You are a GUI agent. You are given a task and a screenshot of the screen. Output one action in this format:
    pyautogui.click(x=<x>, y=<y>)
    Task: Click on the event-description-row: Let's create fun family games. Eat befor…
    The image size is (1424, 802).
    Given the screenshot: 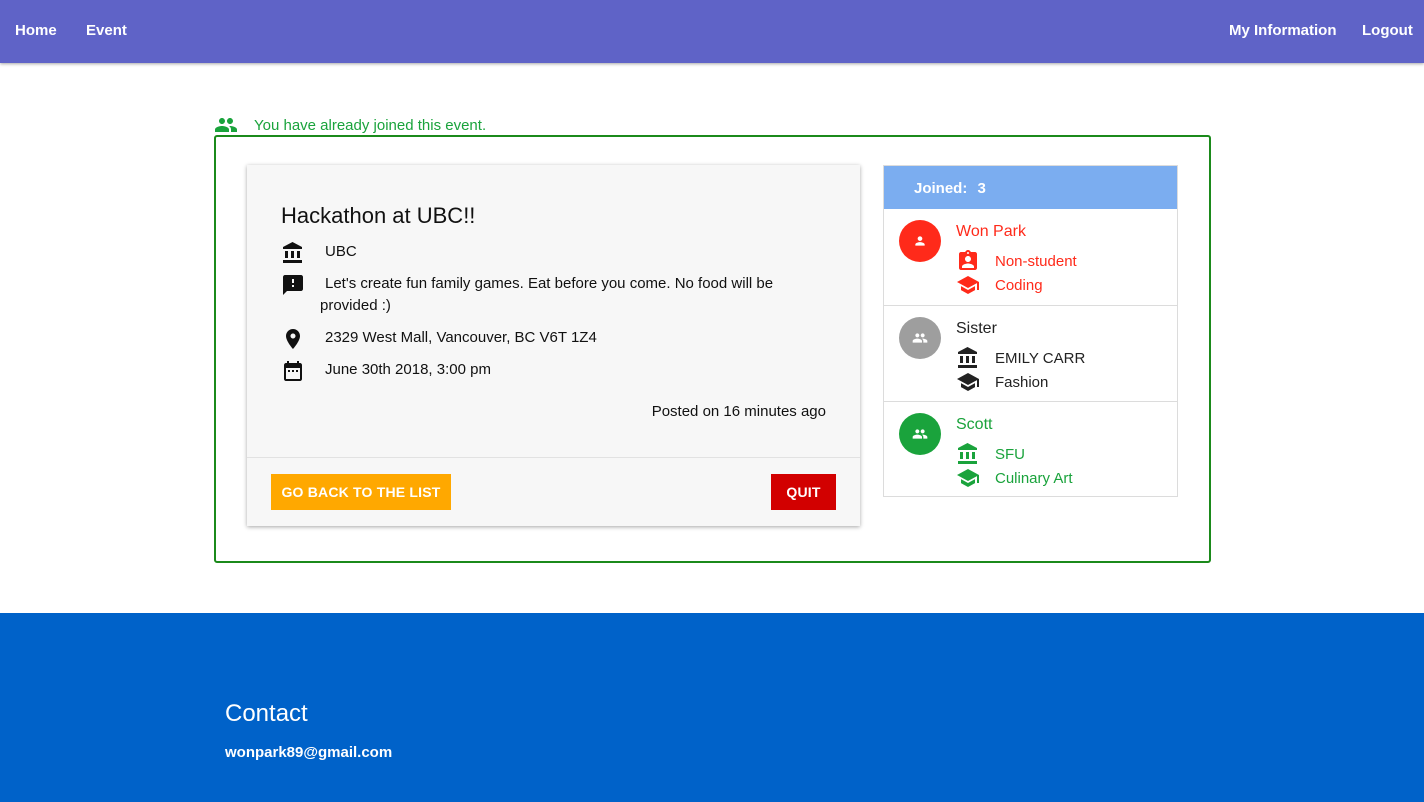 What is the action you would take?
    pyautogui.click(x=541, y=295)
    